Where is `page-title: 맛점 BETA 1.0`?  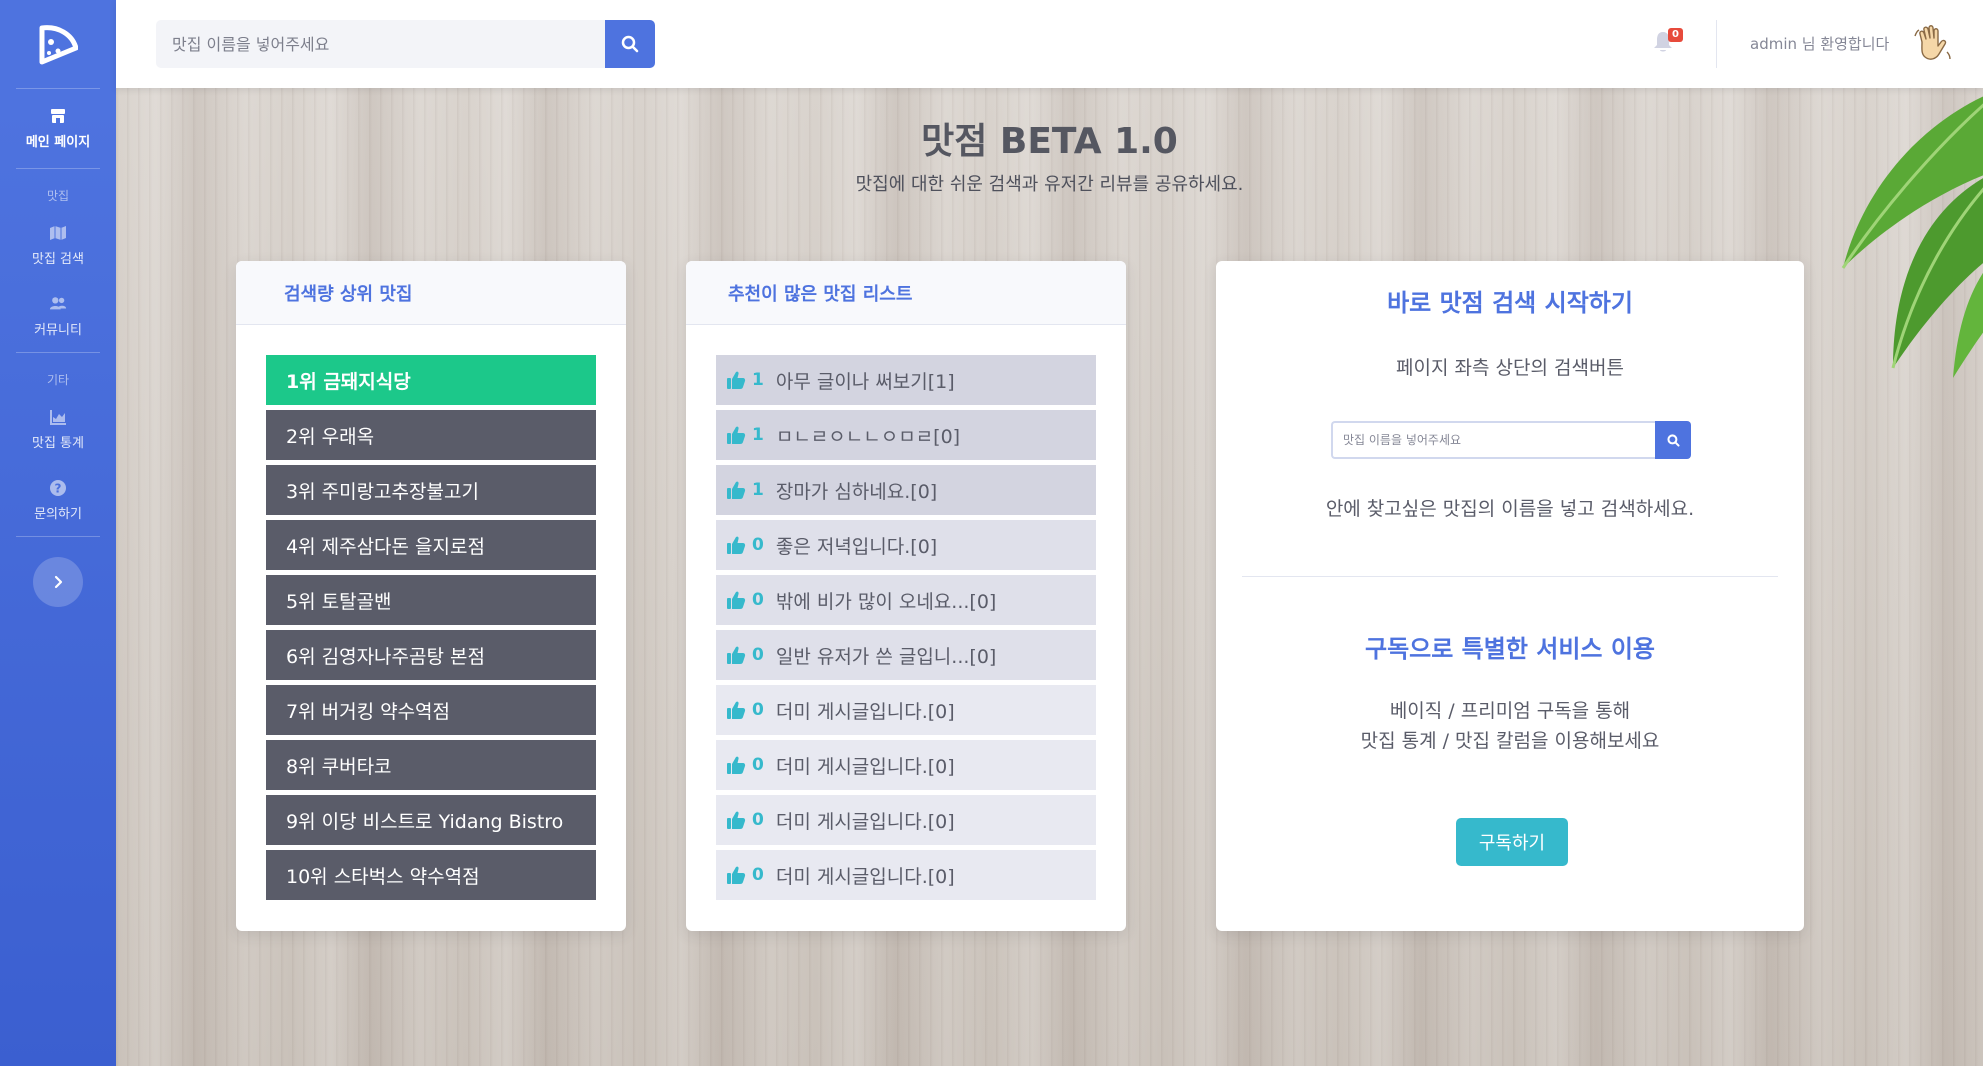 page-title: 맛점 BETA 1.0 is located at coordinates (1049, 141).